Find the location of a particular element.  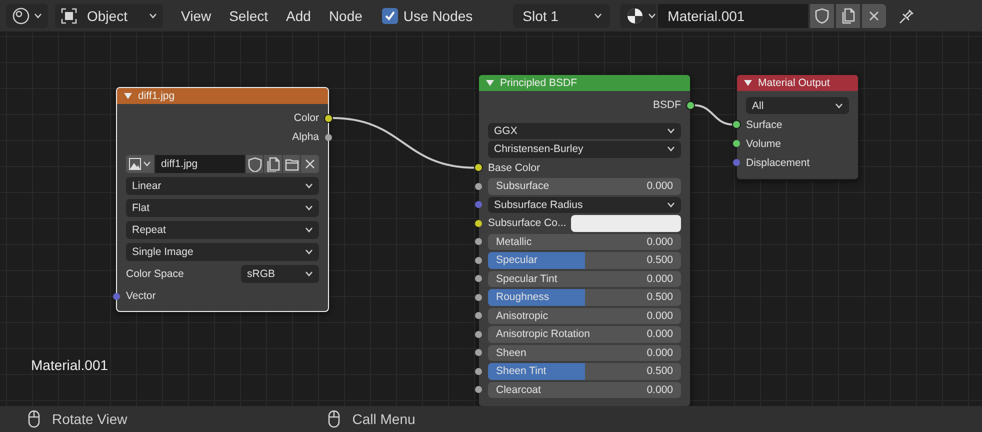

slider-label: Anisotropic is located at coordinates (522, 316).